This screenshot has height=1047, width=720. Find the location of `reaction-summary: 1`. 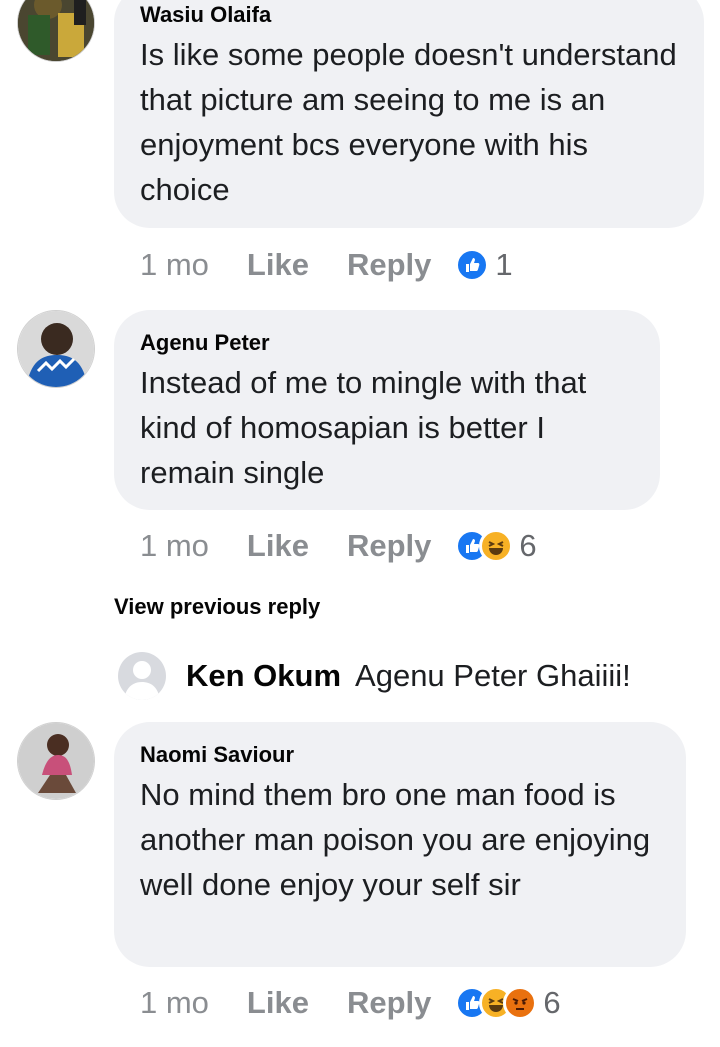

reaction-summary: 1 is located at coordinates (484, 265).